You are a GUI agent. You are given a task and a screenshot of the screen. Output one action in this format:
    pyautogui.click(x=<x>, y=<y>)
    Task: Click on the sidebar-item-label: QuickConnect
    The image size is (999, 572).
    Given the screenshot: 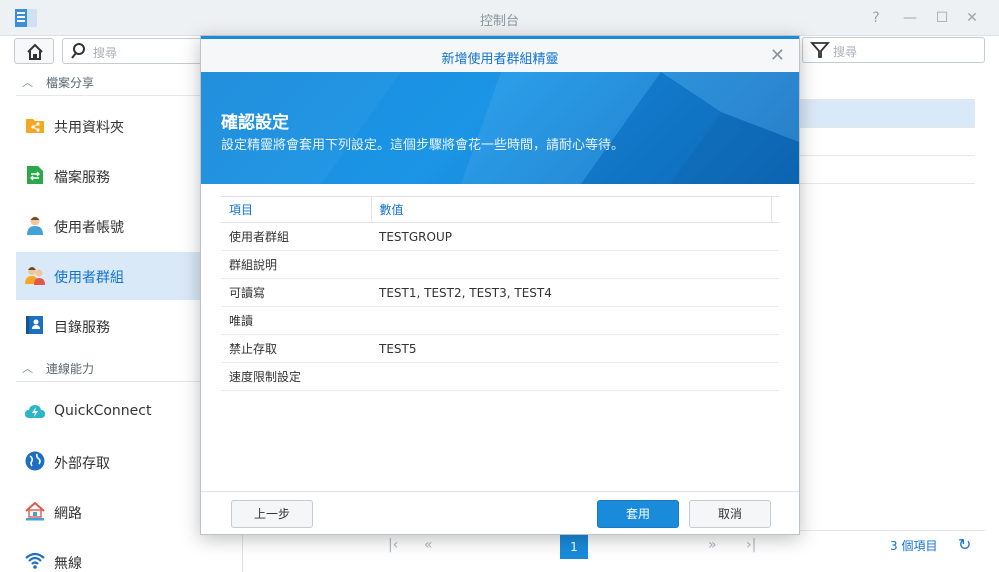 What is the action you would take?
    pyautogui.click(x=103, y=411)
    